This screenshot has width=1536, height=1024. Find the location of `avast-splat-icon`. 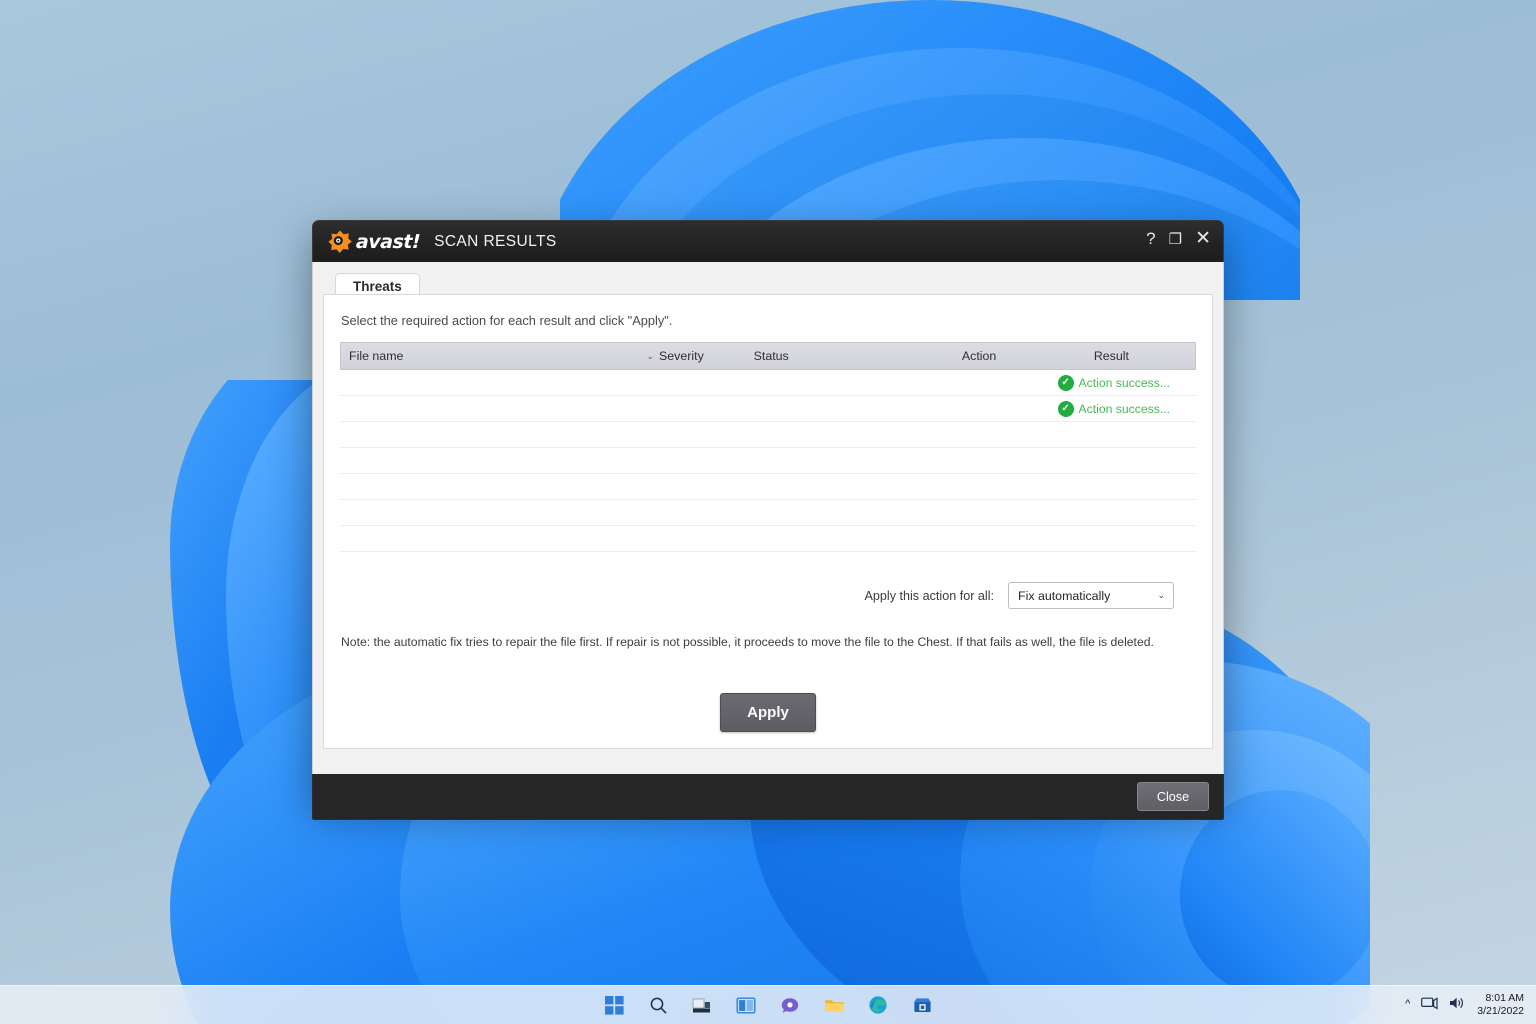

avast-splat-icon is located at coordinates (340, 241).